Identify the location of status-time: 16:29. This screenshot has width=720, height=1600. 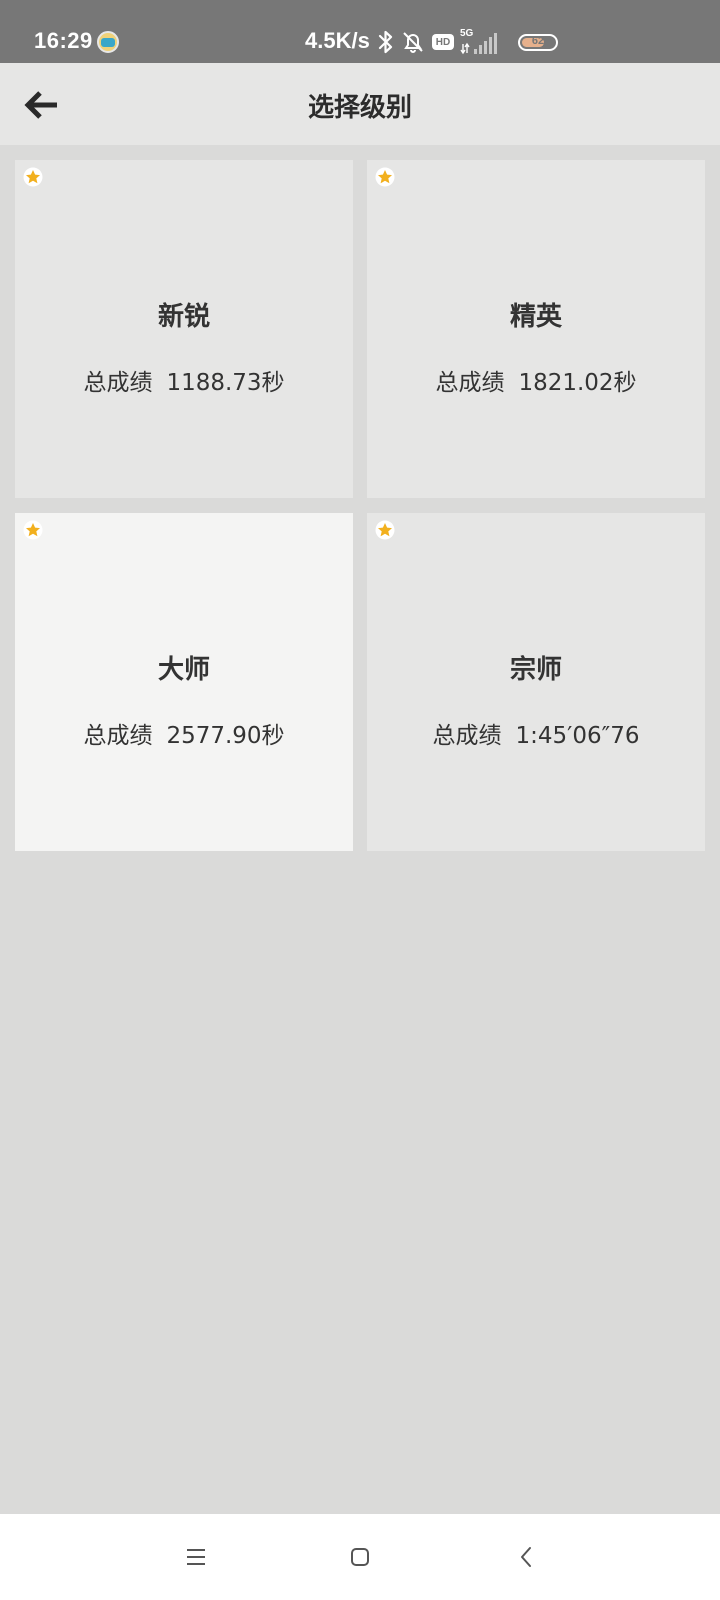
(63, 40).